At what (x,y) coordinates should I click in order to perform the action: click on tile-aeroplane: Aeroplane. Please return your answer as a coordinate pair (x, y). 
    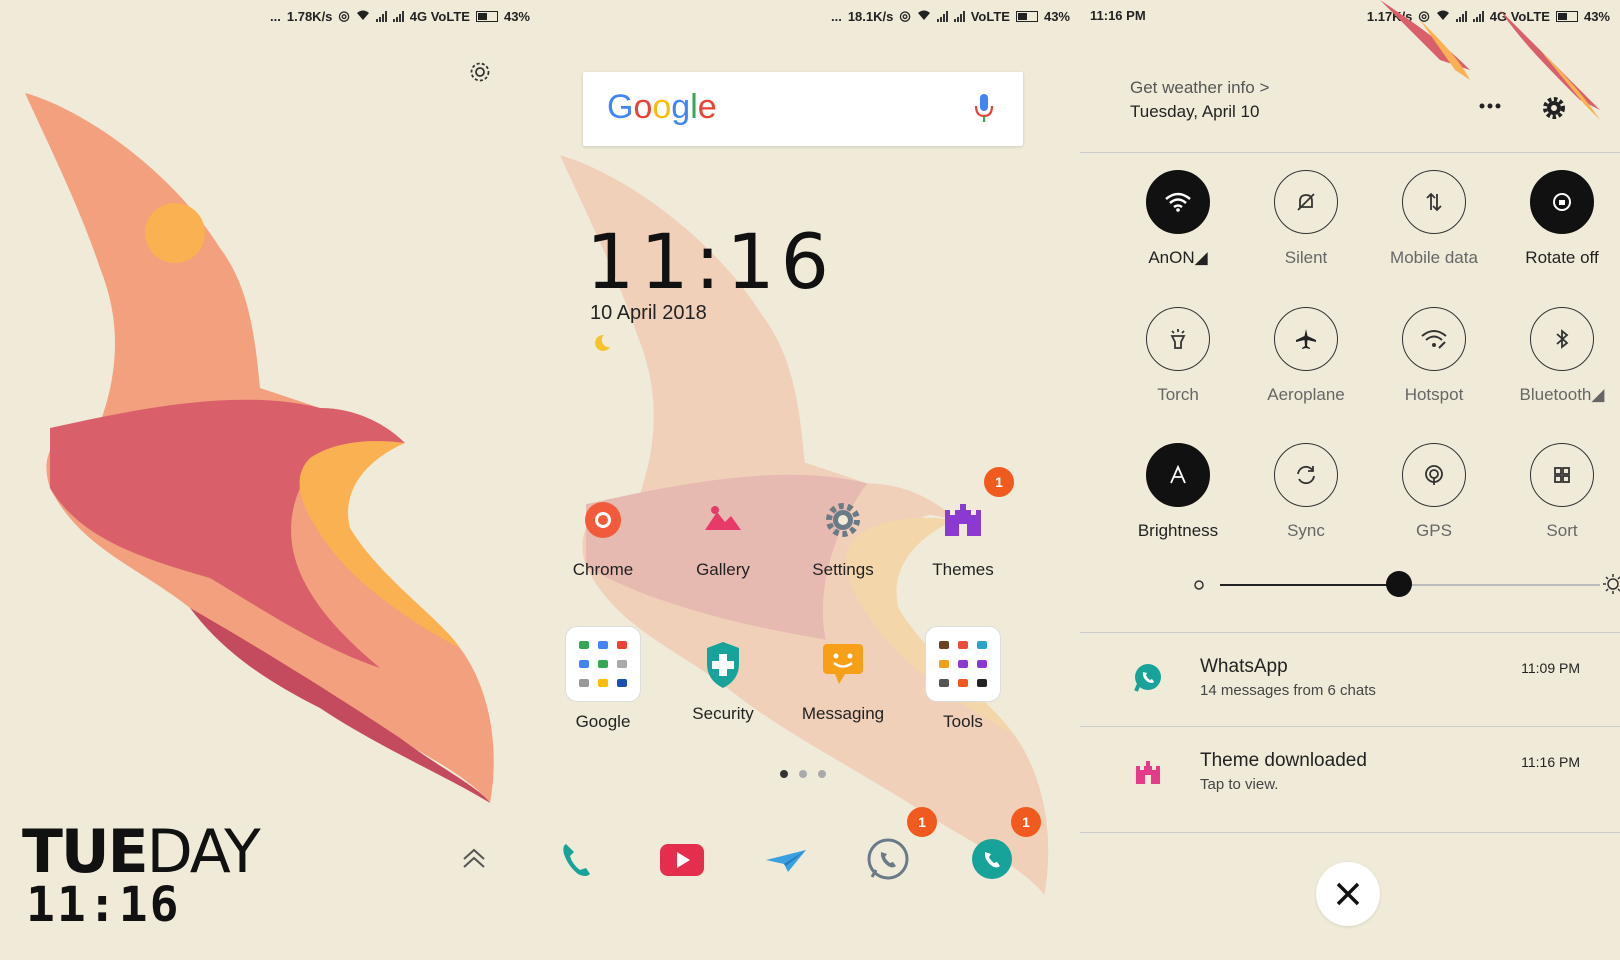
    Looking at the image, I should click on (1306, 356).